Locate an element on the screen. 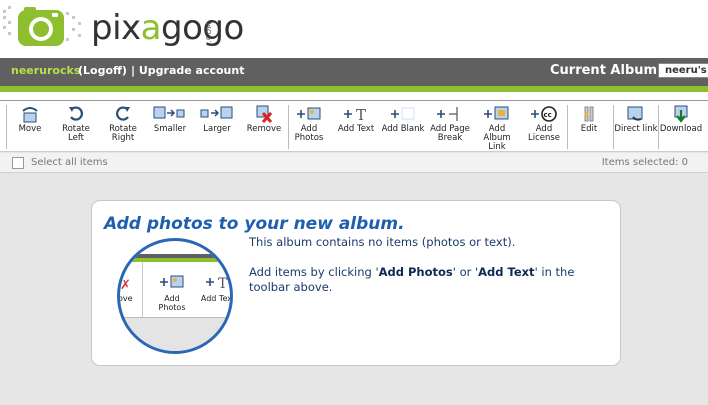 The height and width of the screenshot is (405, 708). site-header: pixagogo .COM is located at coordinates (354, 29).